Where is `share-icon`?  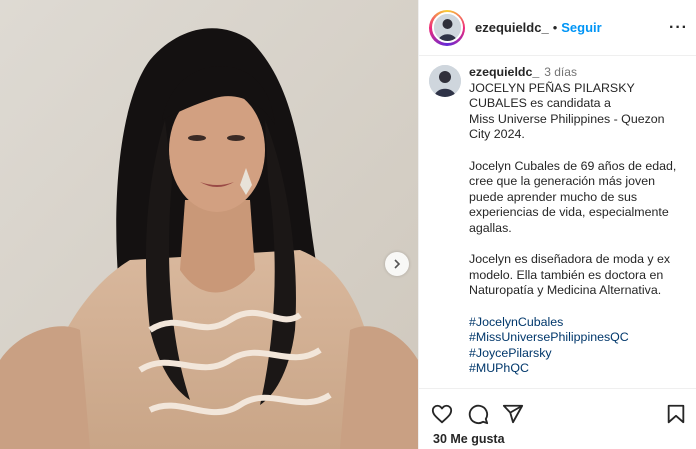 share-icon is located at coordinates (513, 414).